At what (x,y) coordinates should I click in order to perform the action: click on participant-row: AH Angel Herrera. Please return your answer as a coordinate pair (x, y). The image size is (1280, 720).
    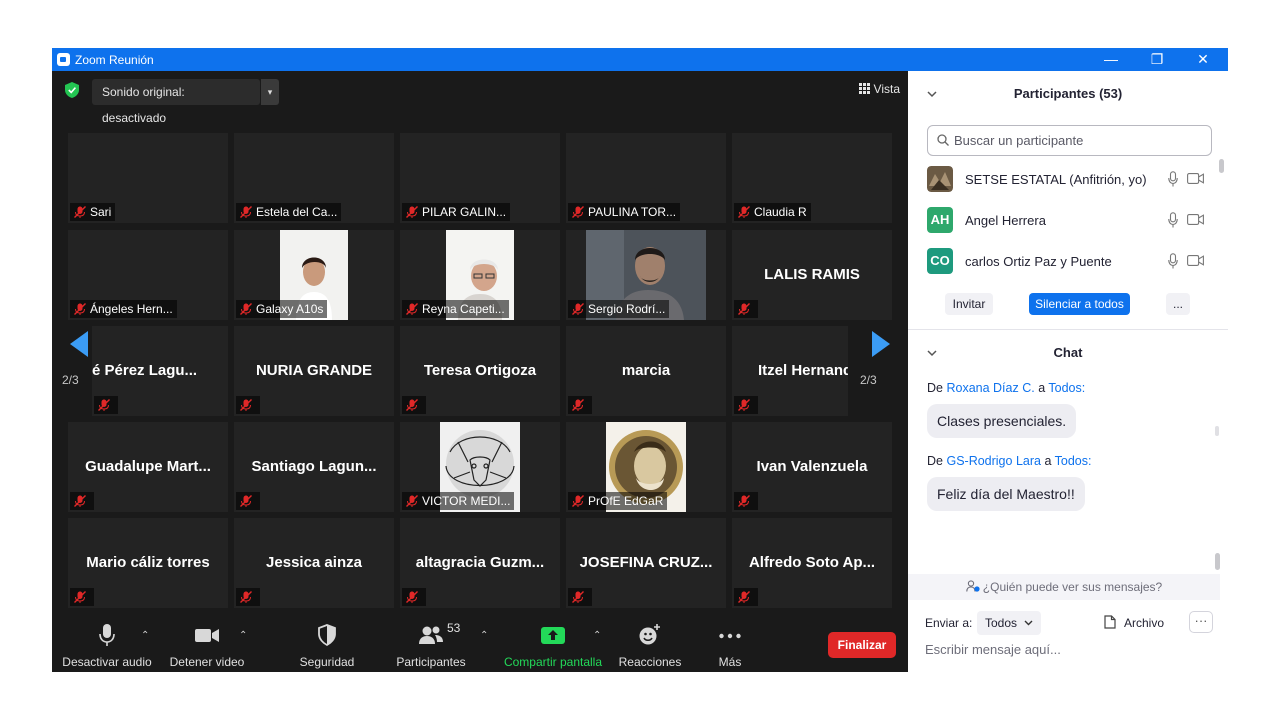
    Looking at the image, I should click on (1069, 220).